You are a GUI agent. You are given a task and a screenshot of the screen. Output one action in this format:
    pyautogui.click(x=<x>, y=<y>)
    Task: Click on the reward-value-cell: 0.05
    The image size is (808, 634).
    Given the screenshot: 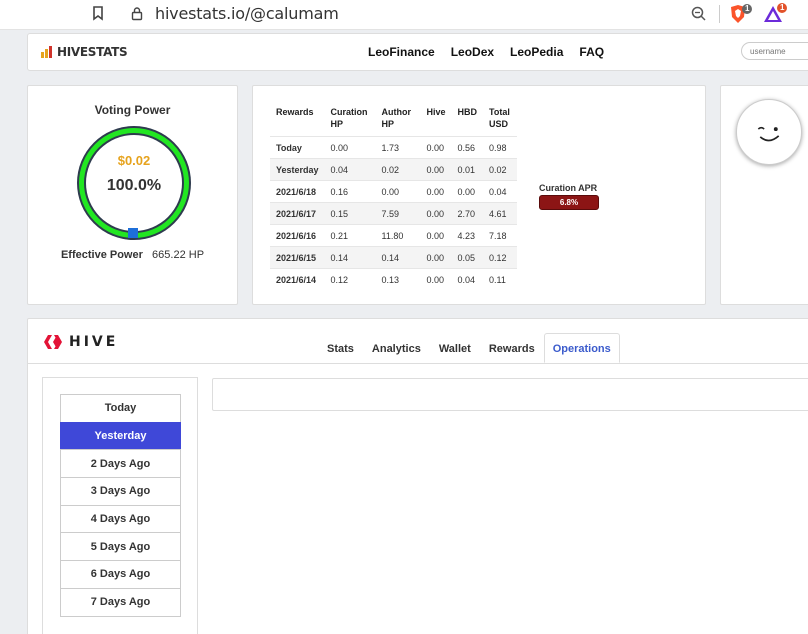 What is the action you would take?
    pyautogui.click(x=467, y=257)
    